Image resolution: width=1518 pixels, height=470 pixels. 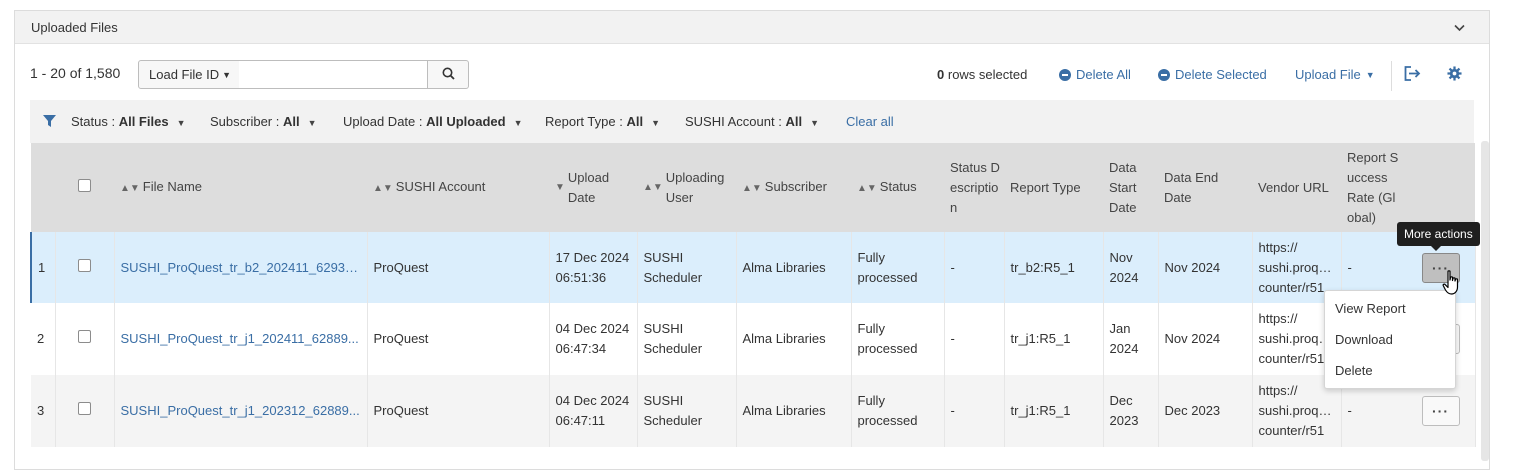 What do you see at coordinates (898, 267) in the screenshot?
I see `status-cell: Fully processed` at bounding box center [898, 267].